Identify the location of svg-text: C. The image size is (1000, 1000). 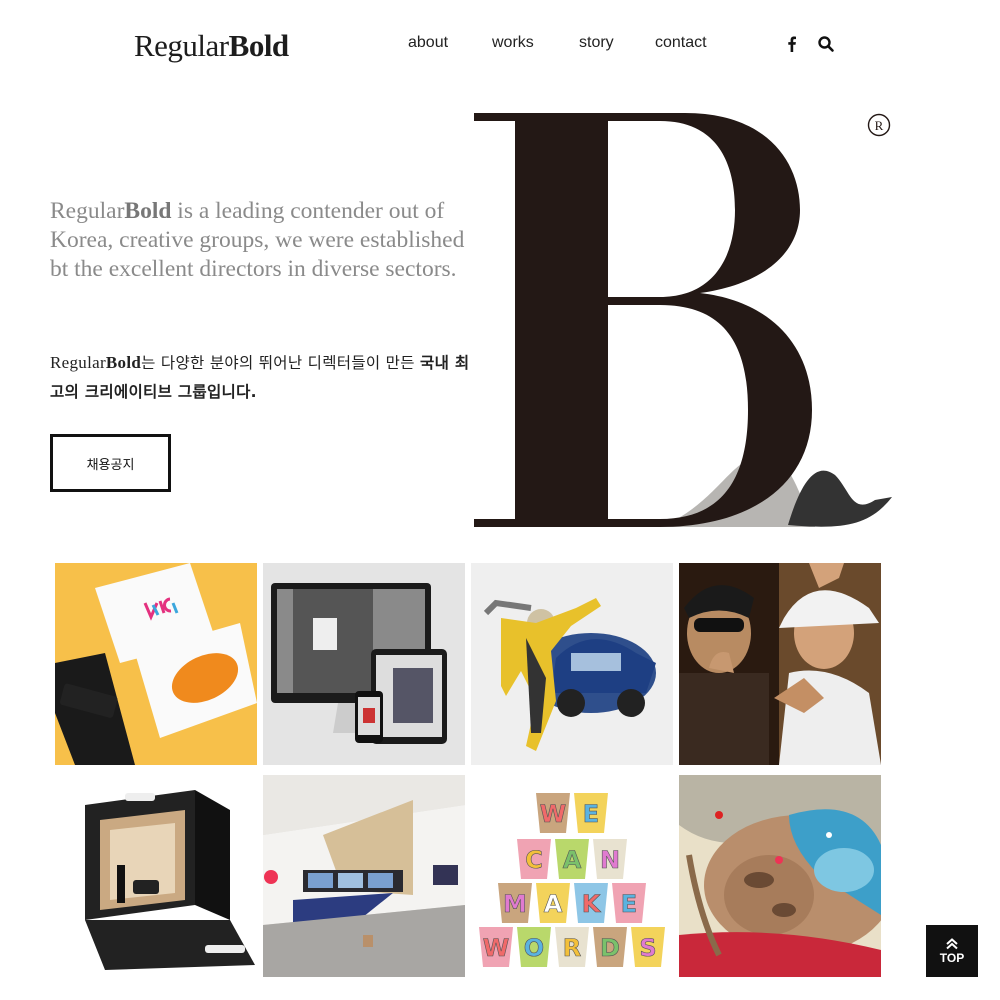
(534, 860).